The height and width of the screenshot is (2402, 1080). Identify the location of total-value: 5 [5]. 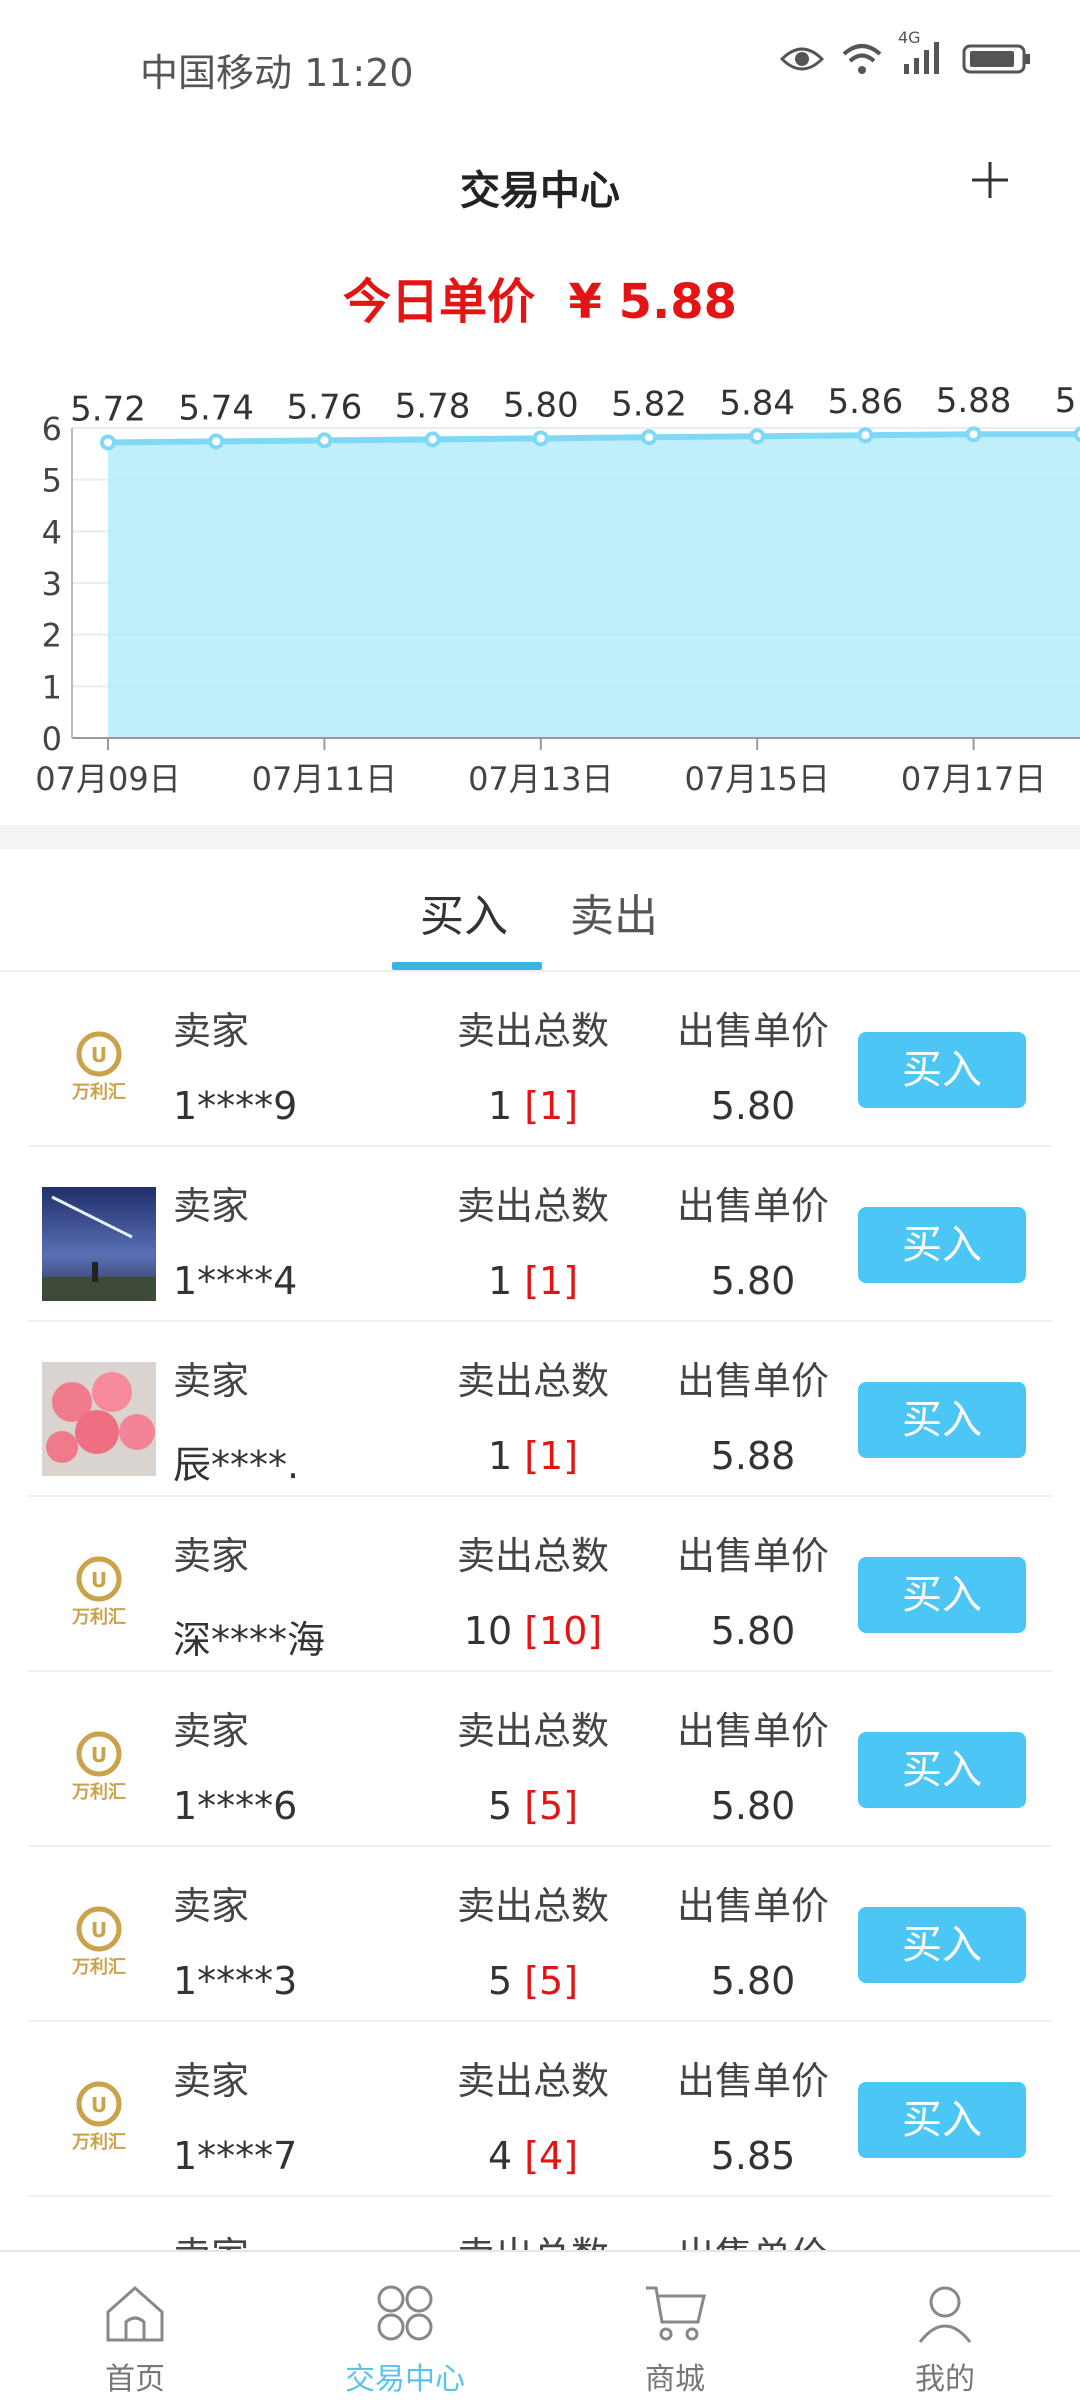
(533, 1981).